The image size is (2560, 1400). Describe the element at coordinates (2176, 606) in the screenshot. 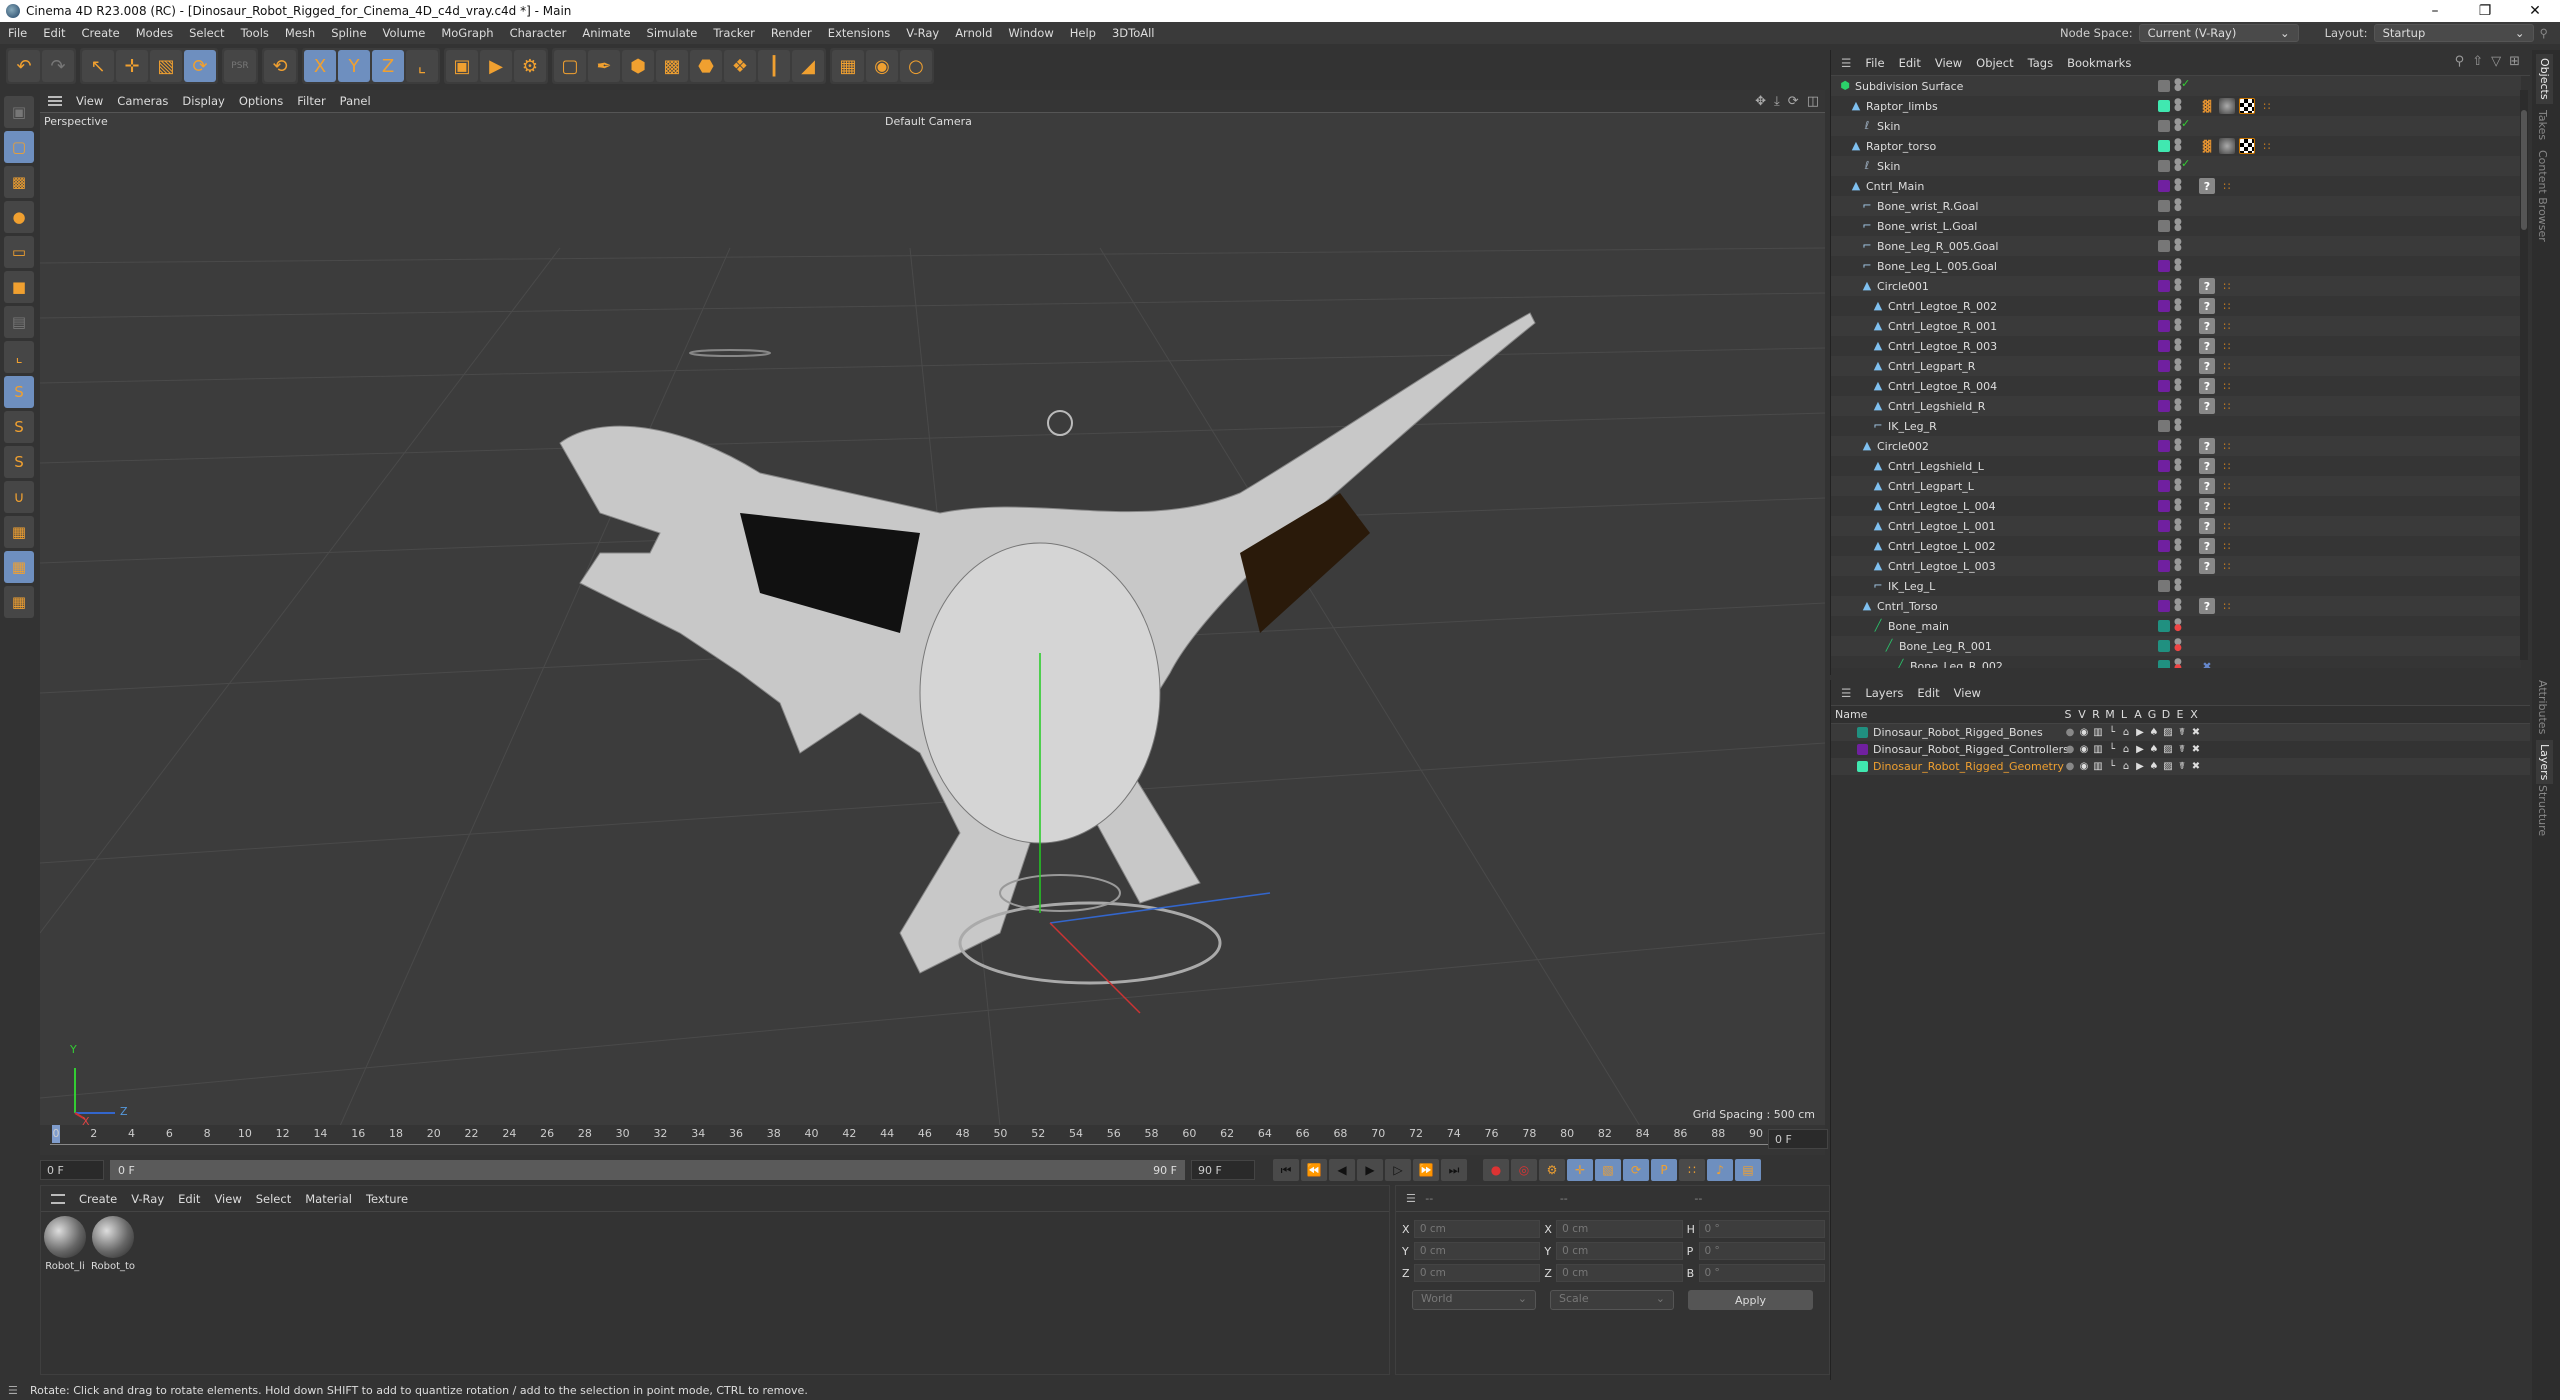

I see `object-row: ▲ Cntrl_Torso ● ●? ∷` at that location.